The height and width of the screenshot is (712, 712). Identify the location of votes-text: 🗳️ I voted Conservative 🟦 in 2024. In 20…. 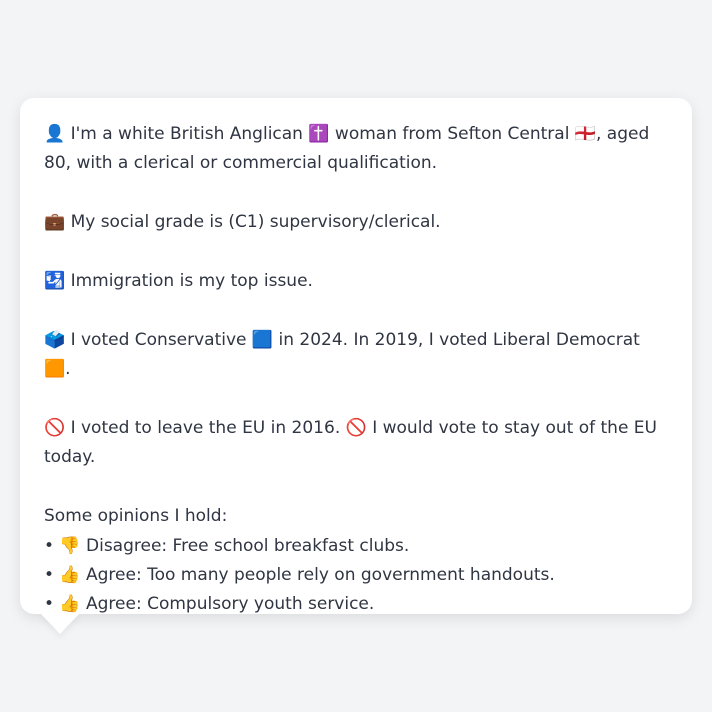
(342, 354).